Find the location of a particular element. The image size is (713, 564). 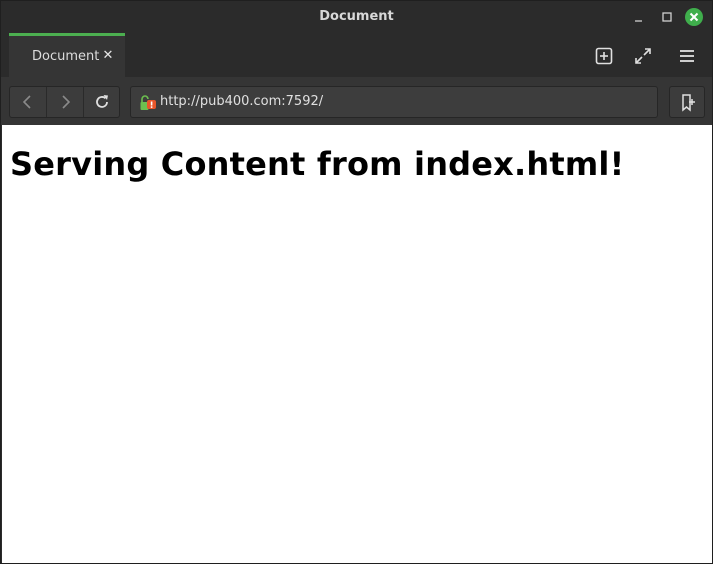

minimize-icon is located at coordinates (638, 21).